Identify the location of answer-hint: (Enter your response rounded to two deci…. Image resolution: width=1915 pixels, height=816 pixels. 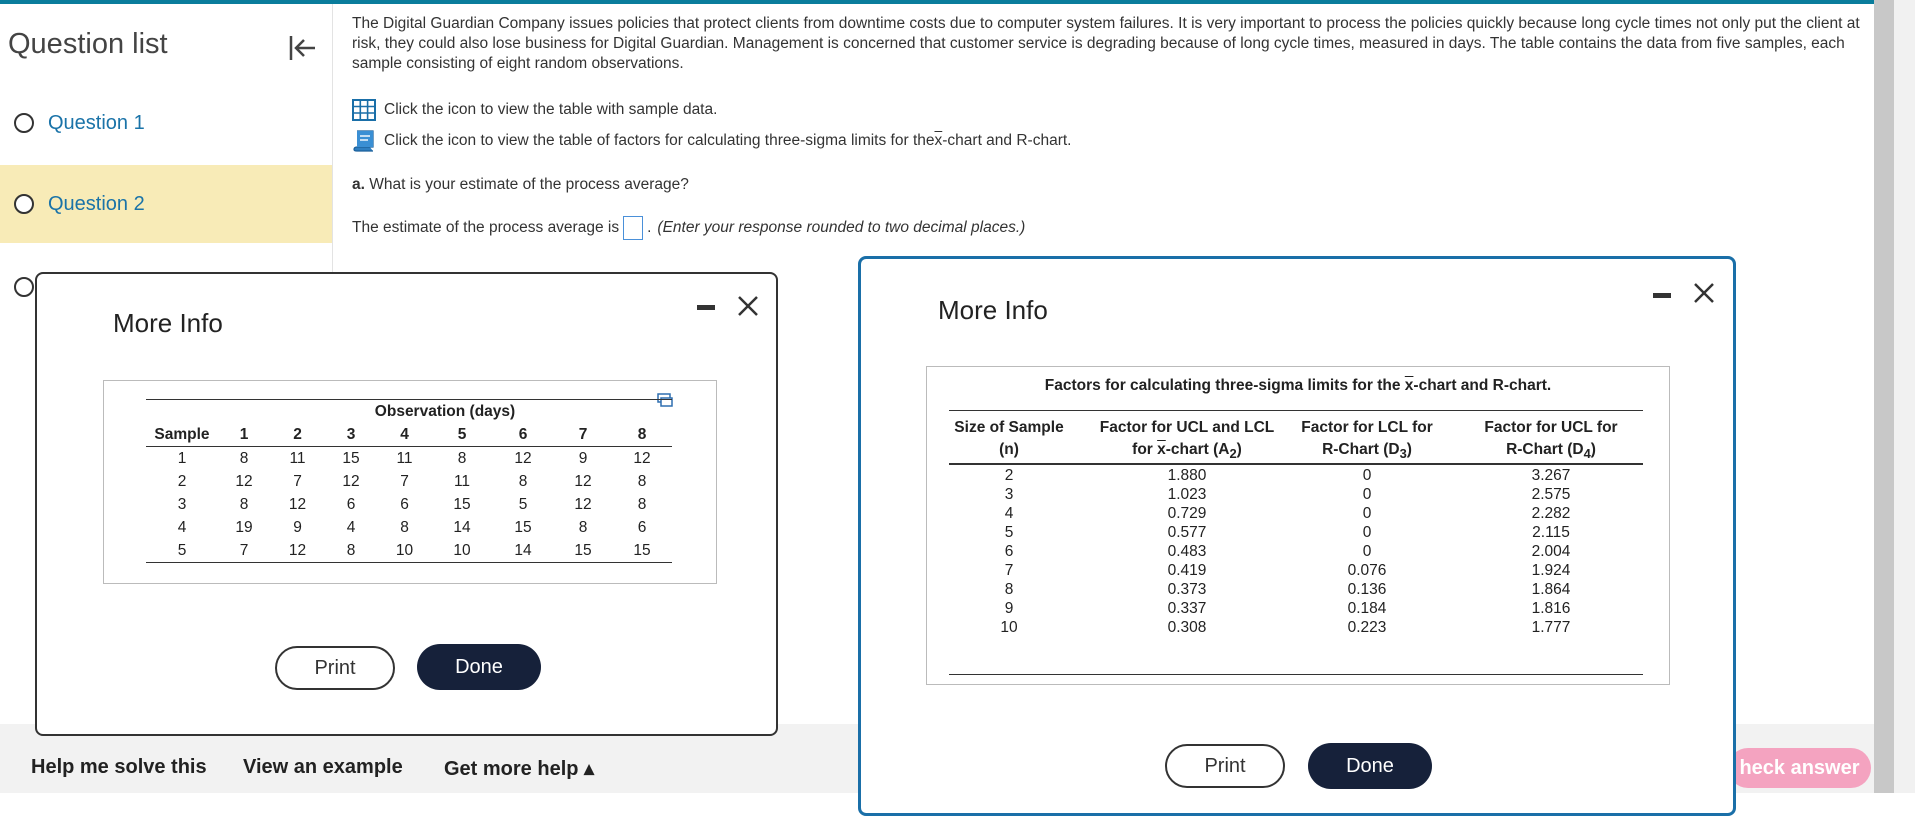
(841, 227).